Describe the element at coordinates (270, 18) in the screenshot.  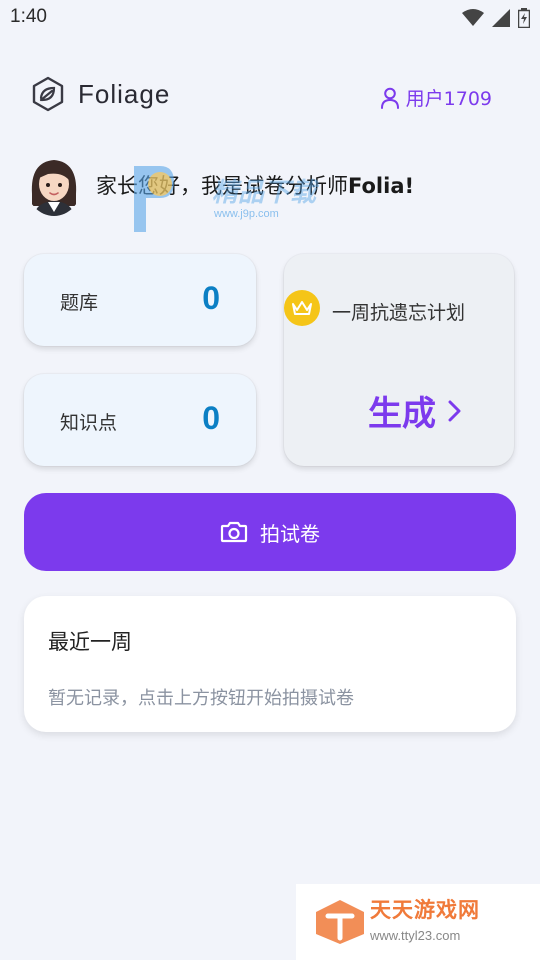
I see `status-bar: 1:40` at that location.